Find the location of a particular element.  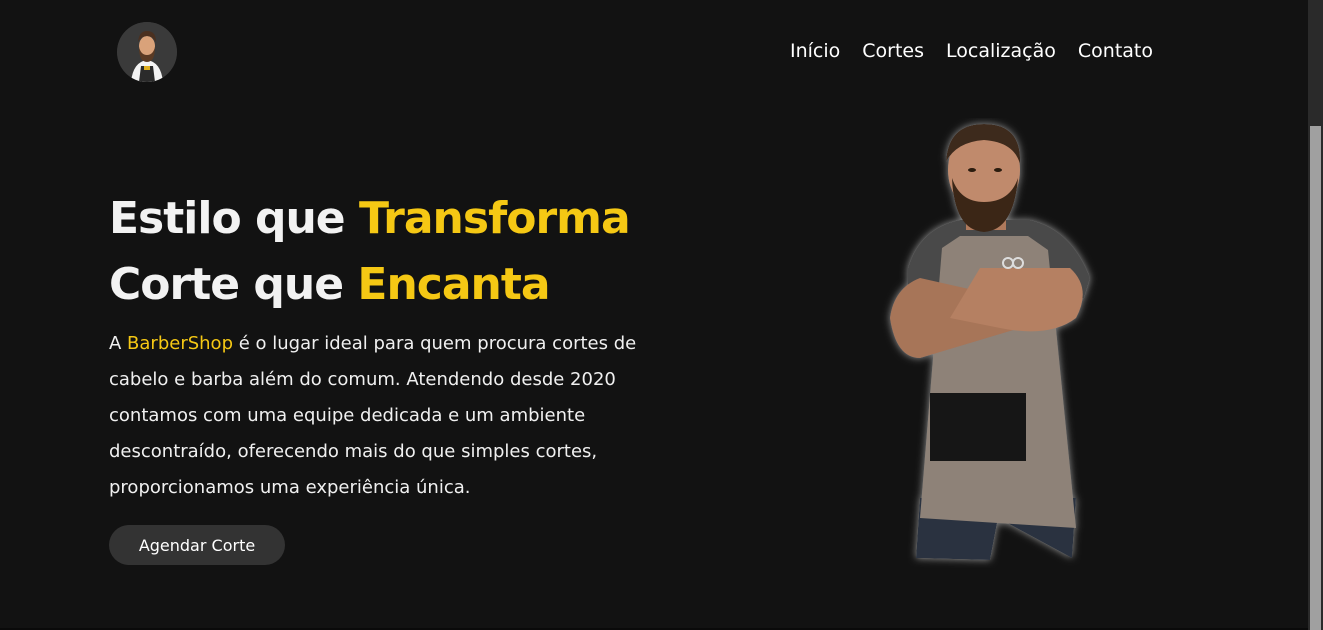

nav-localizacao-link: Localização is located at coordinates (1001, 51).